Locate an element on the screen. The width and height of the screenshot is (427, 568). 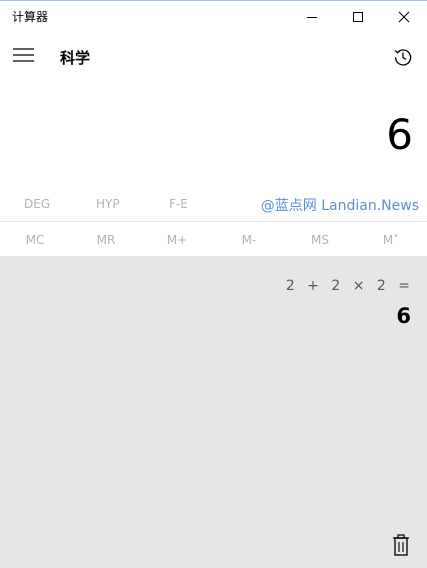
navigation-menu-button is located at coordinates (24, 55).